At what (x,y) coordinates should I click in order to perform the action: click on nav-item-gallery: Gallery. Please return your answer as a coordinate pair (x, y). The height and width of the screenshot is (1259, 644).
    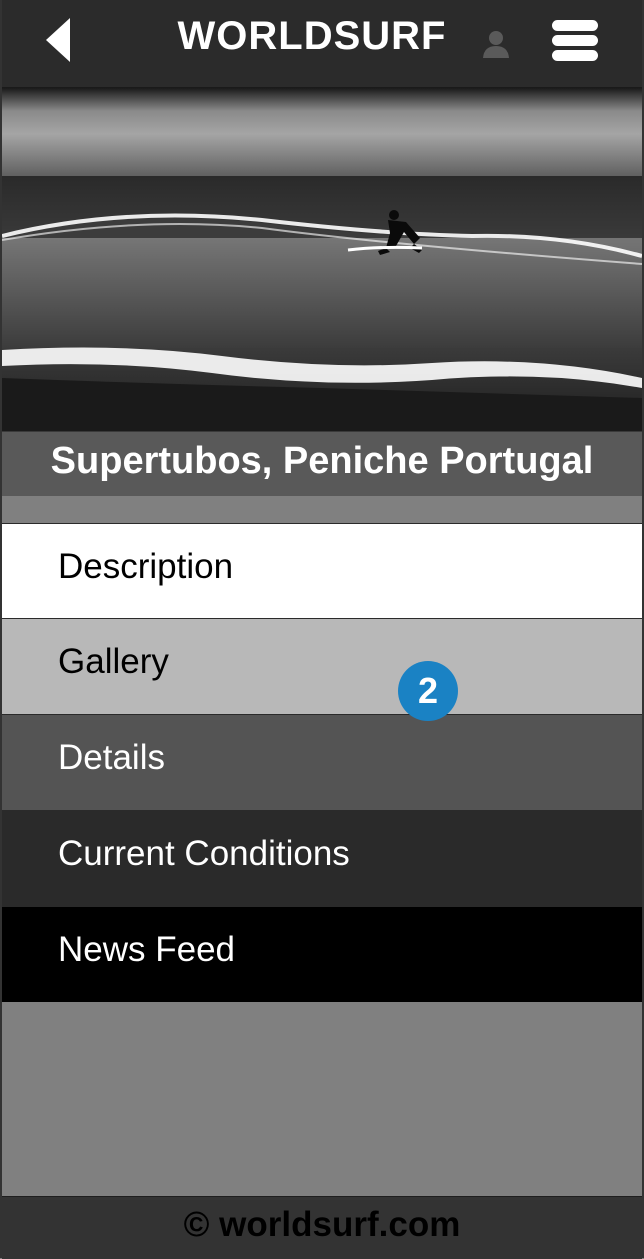
    Looking at the image, I should click on (322, 666).